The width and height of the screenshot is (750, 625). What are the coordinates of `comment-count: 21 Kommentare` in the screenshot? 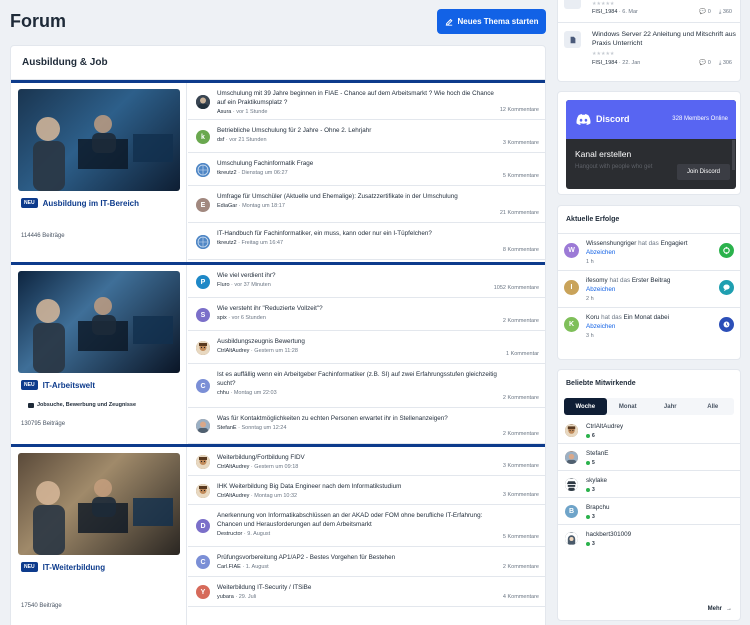 It's located at (519, 213).